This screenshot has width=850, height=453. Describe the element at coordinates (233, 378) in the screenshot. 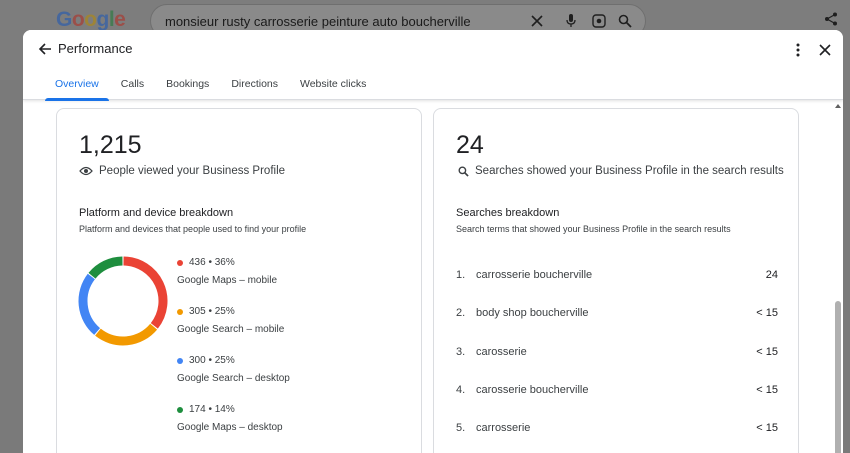

I see `legend-label: Google Search – desktop` at that location.